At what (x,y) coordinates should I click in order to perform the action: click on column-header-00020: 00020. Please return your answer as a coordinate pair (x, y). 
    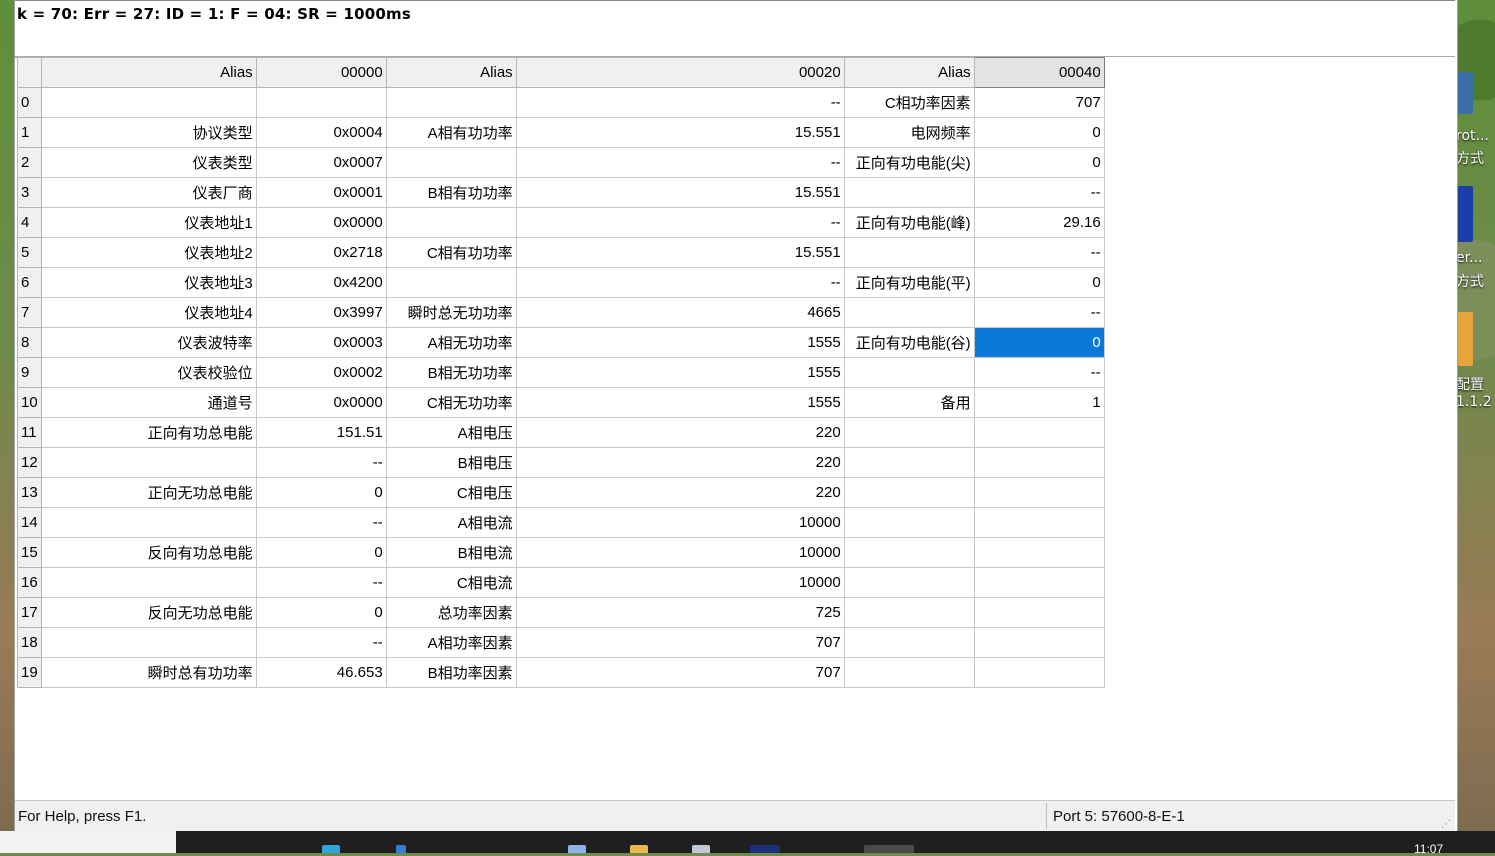
    Looking at the image, I should click on (680, 72).